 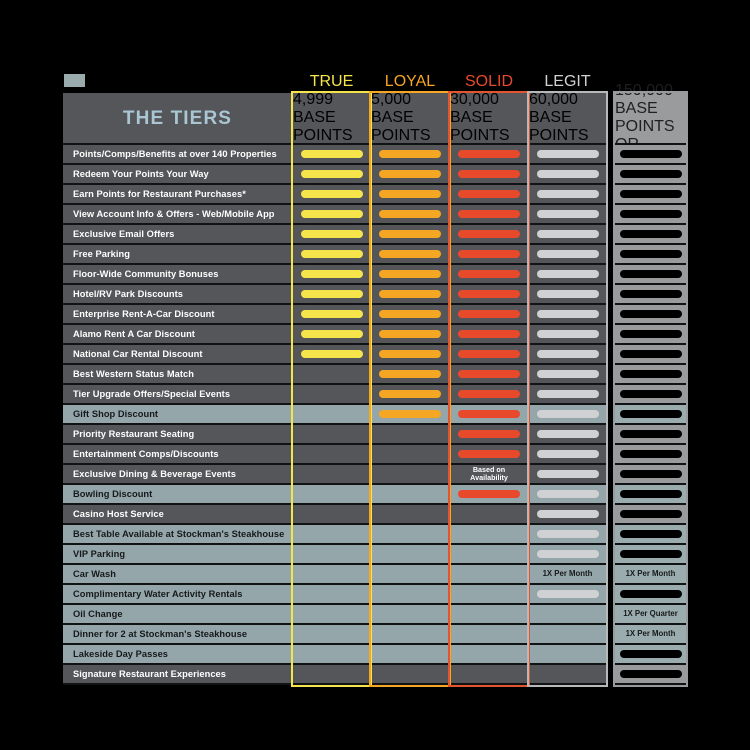 I want to click on benefit-note-epic: 1X Per Month, so click(x=650, y=573).